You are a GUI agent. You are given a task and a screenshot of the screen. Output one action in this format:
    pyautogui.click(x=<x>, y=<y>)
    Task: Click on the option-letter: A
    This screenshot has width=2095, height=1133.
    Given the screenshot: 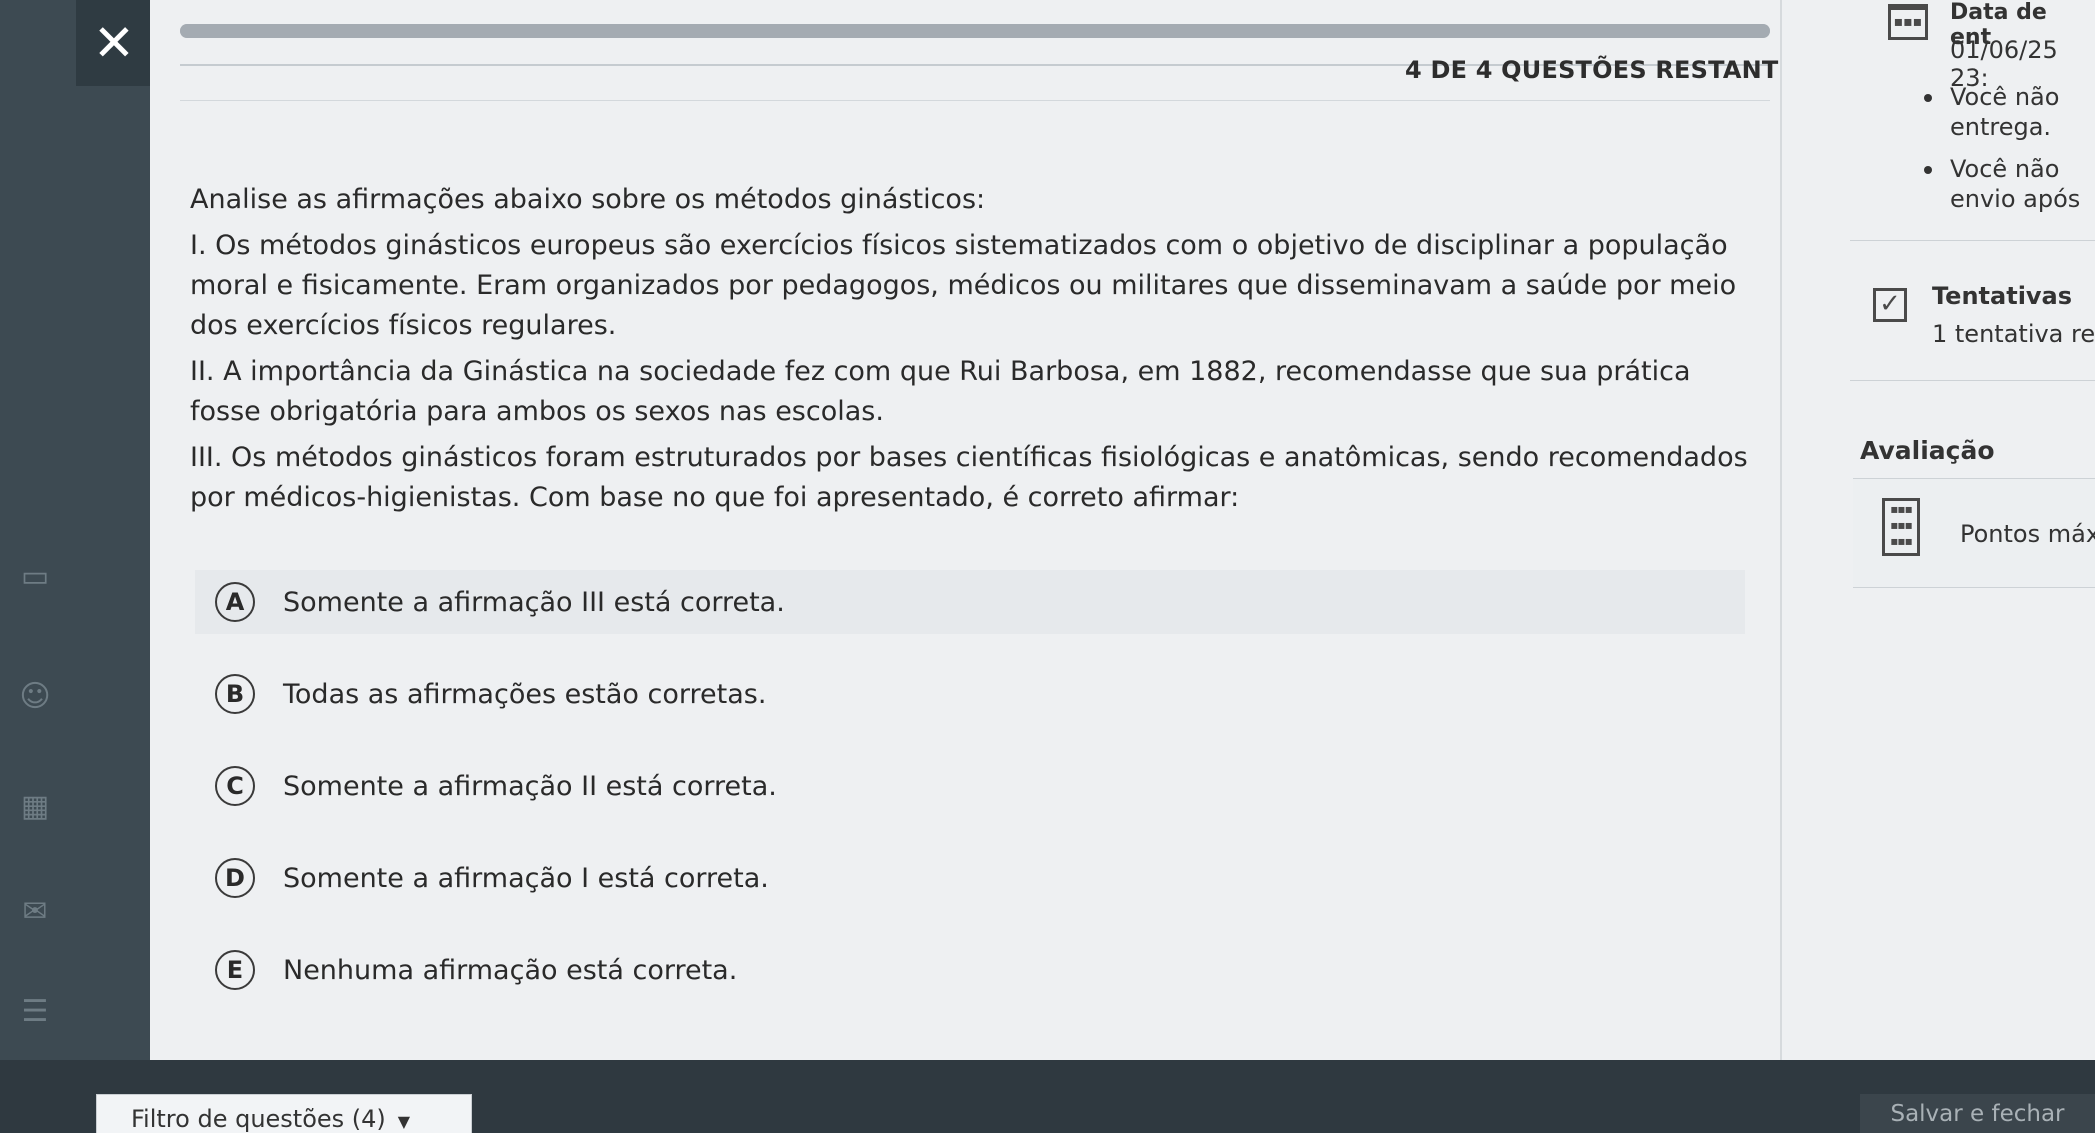 What is the action you would take?
    pyautogui.click(x=235, y=602)
    